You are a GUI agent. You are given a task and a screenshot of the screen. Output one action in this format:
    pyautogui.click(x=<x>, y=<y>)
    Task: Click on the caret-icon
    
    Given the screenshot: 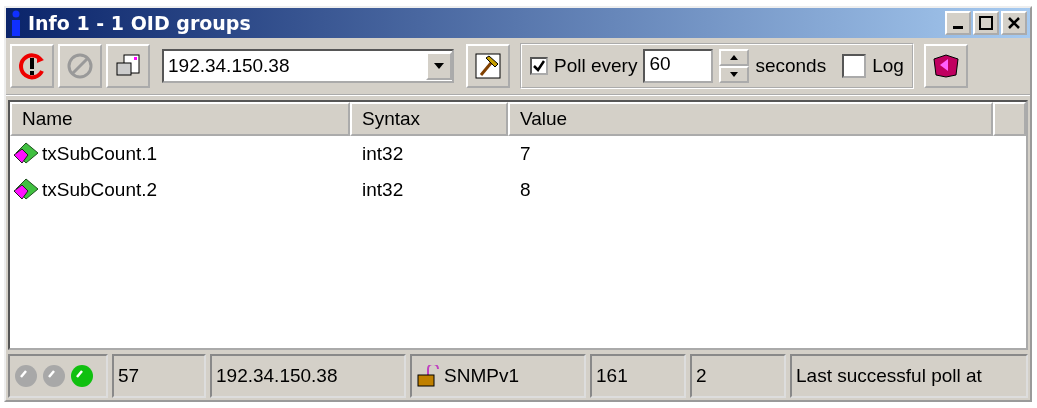 What is the action you would take?
    pyautogui.click(x=439, y=66)
    